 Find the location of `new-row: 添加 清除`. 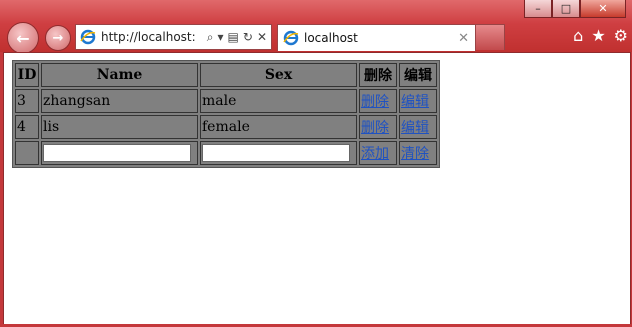

new-row: 添加 清除 is located at coordinates (226, 153).